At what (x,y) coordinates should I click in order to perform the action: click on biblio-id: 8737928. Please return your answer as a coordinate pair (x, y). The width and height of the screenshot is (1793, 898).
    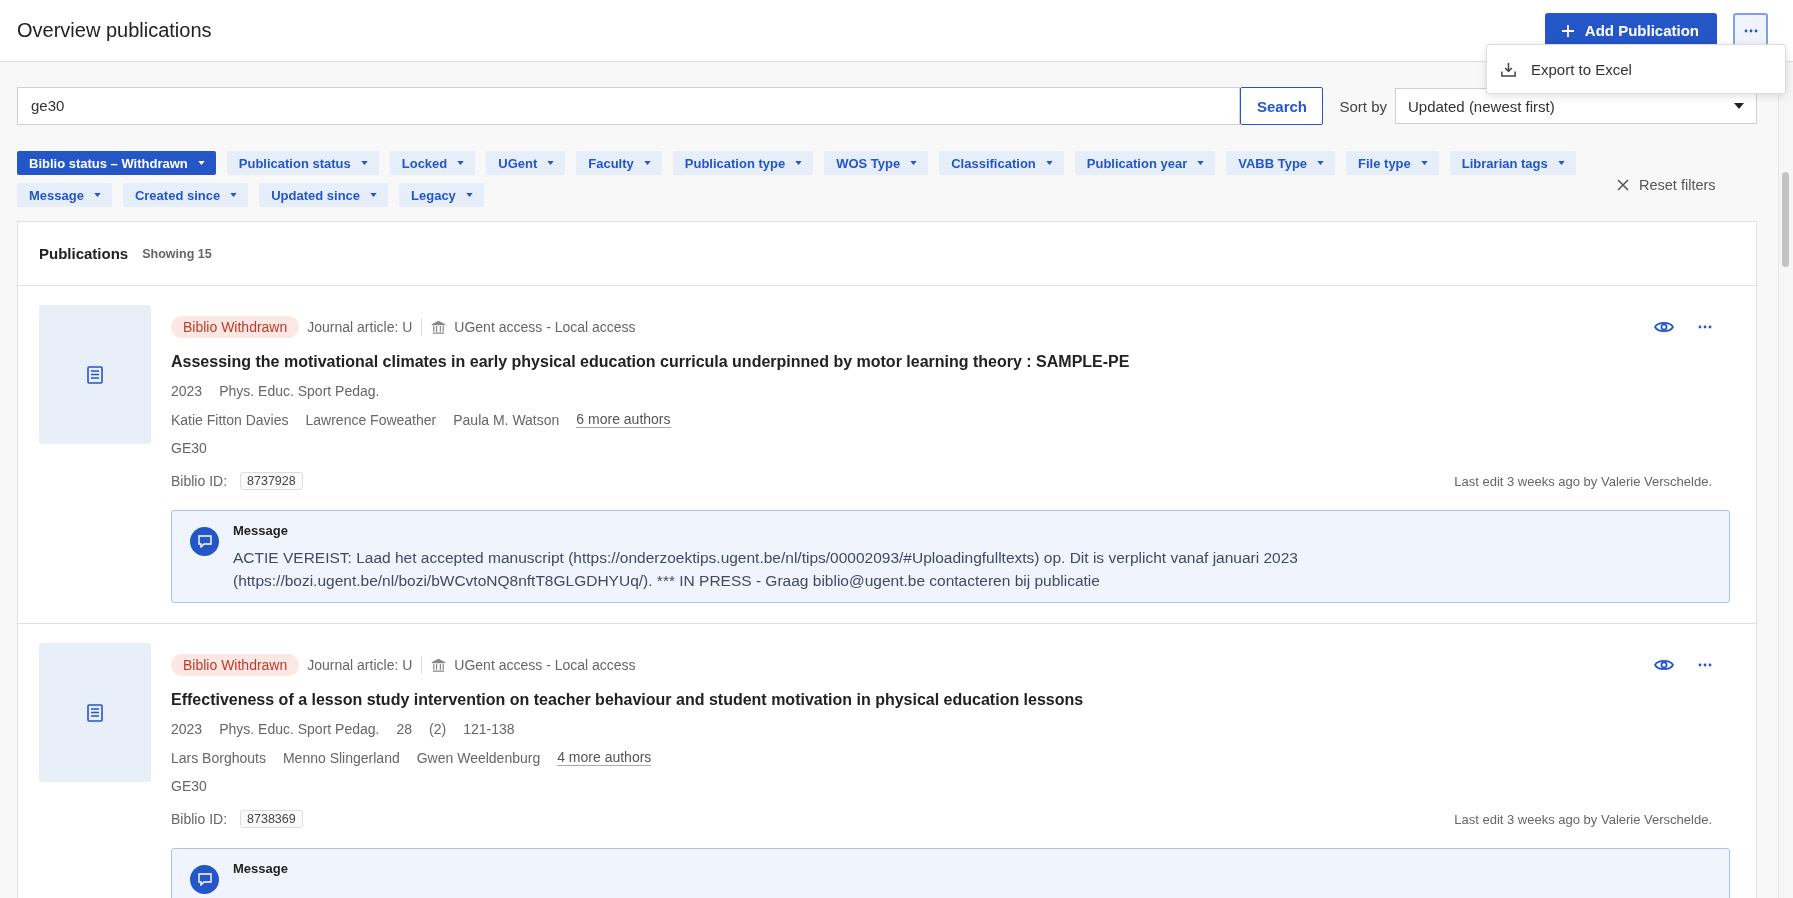
    Looking at the image, I should click on (271, 481).